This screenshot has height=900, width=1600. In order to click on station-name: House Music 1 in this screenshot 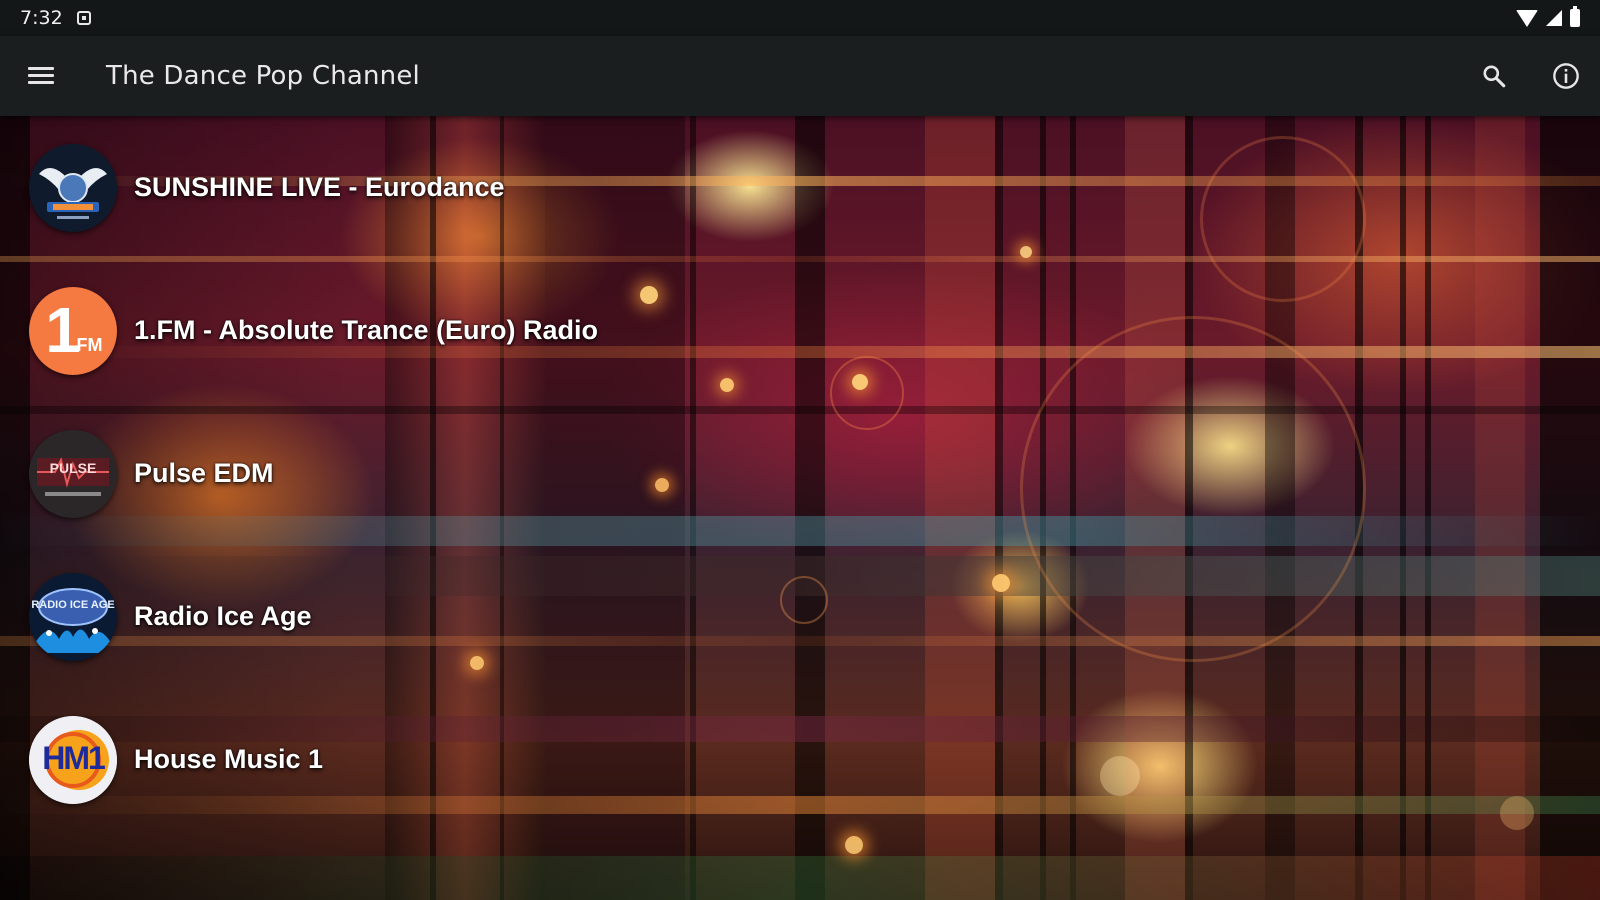, I will do `click(229, 759)`.